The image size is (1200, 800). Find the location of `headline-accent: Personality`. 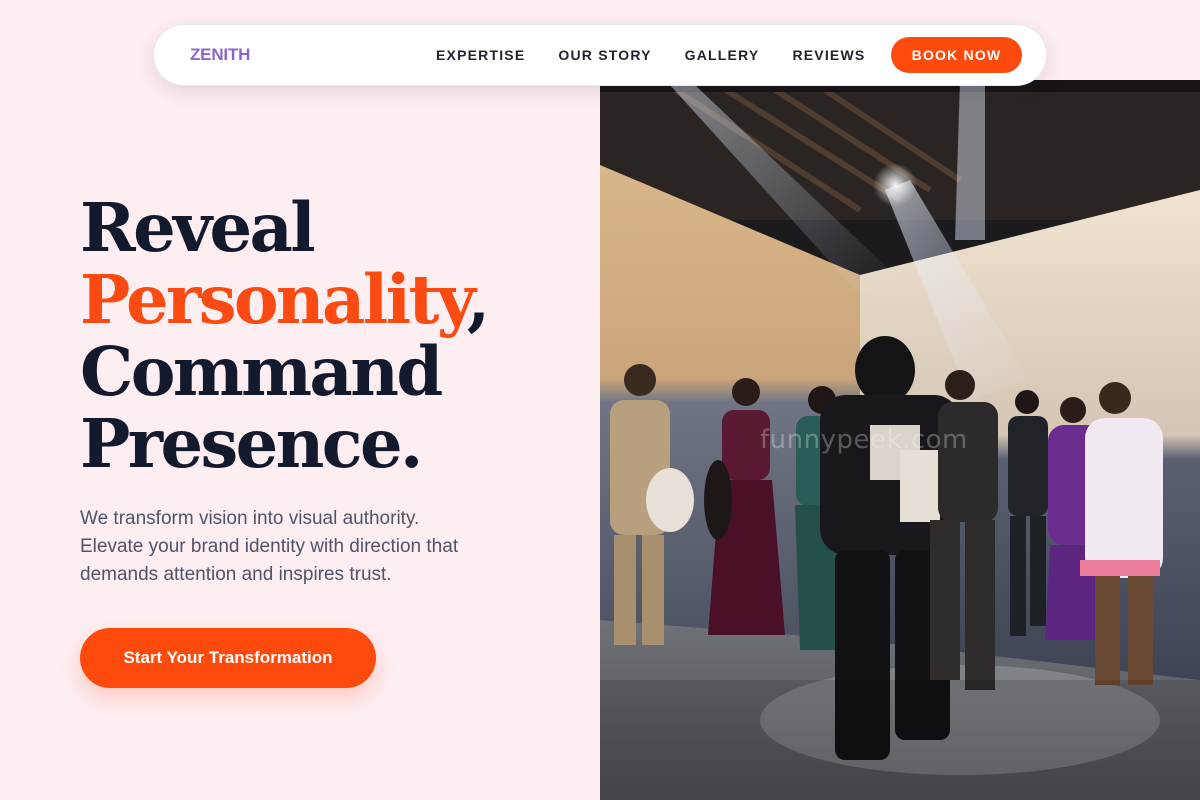

headline-accent: Personality is located at coordinates (274, 299).